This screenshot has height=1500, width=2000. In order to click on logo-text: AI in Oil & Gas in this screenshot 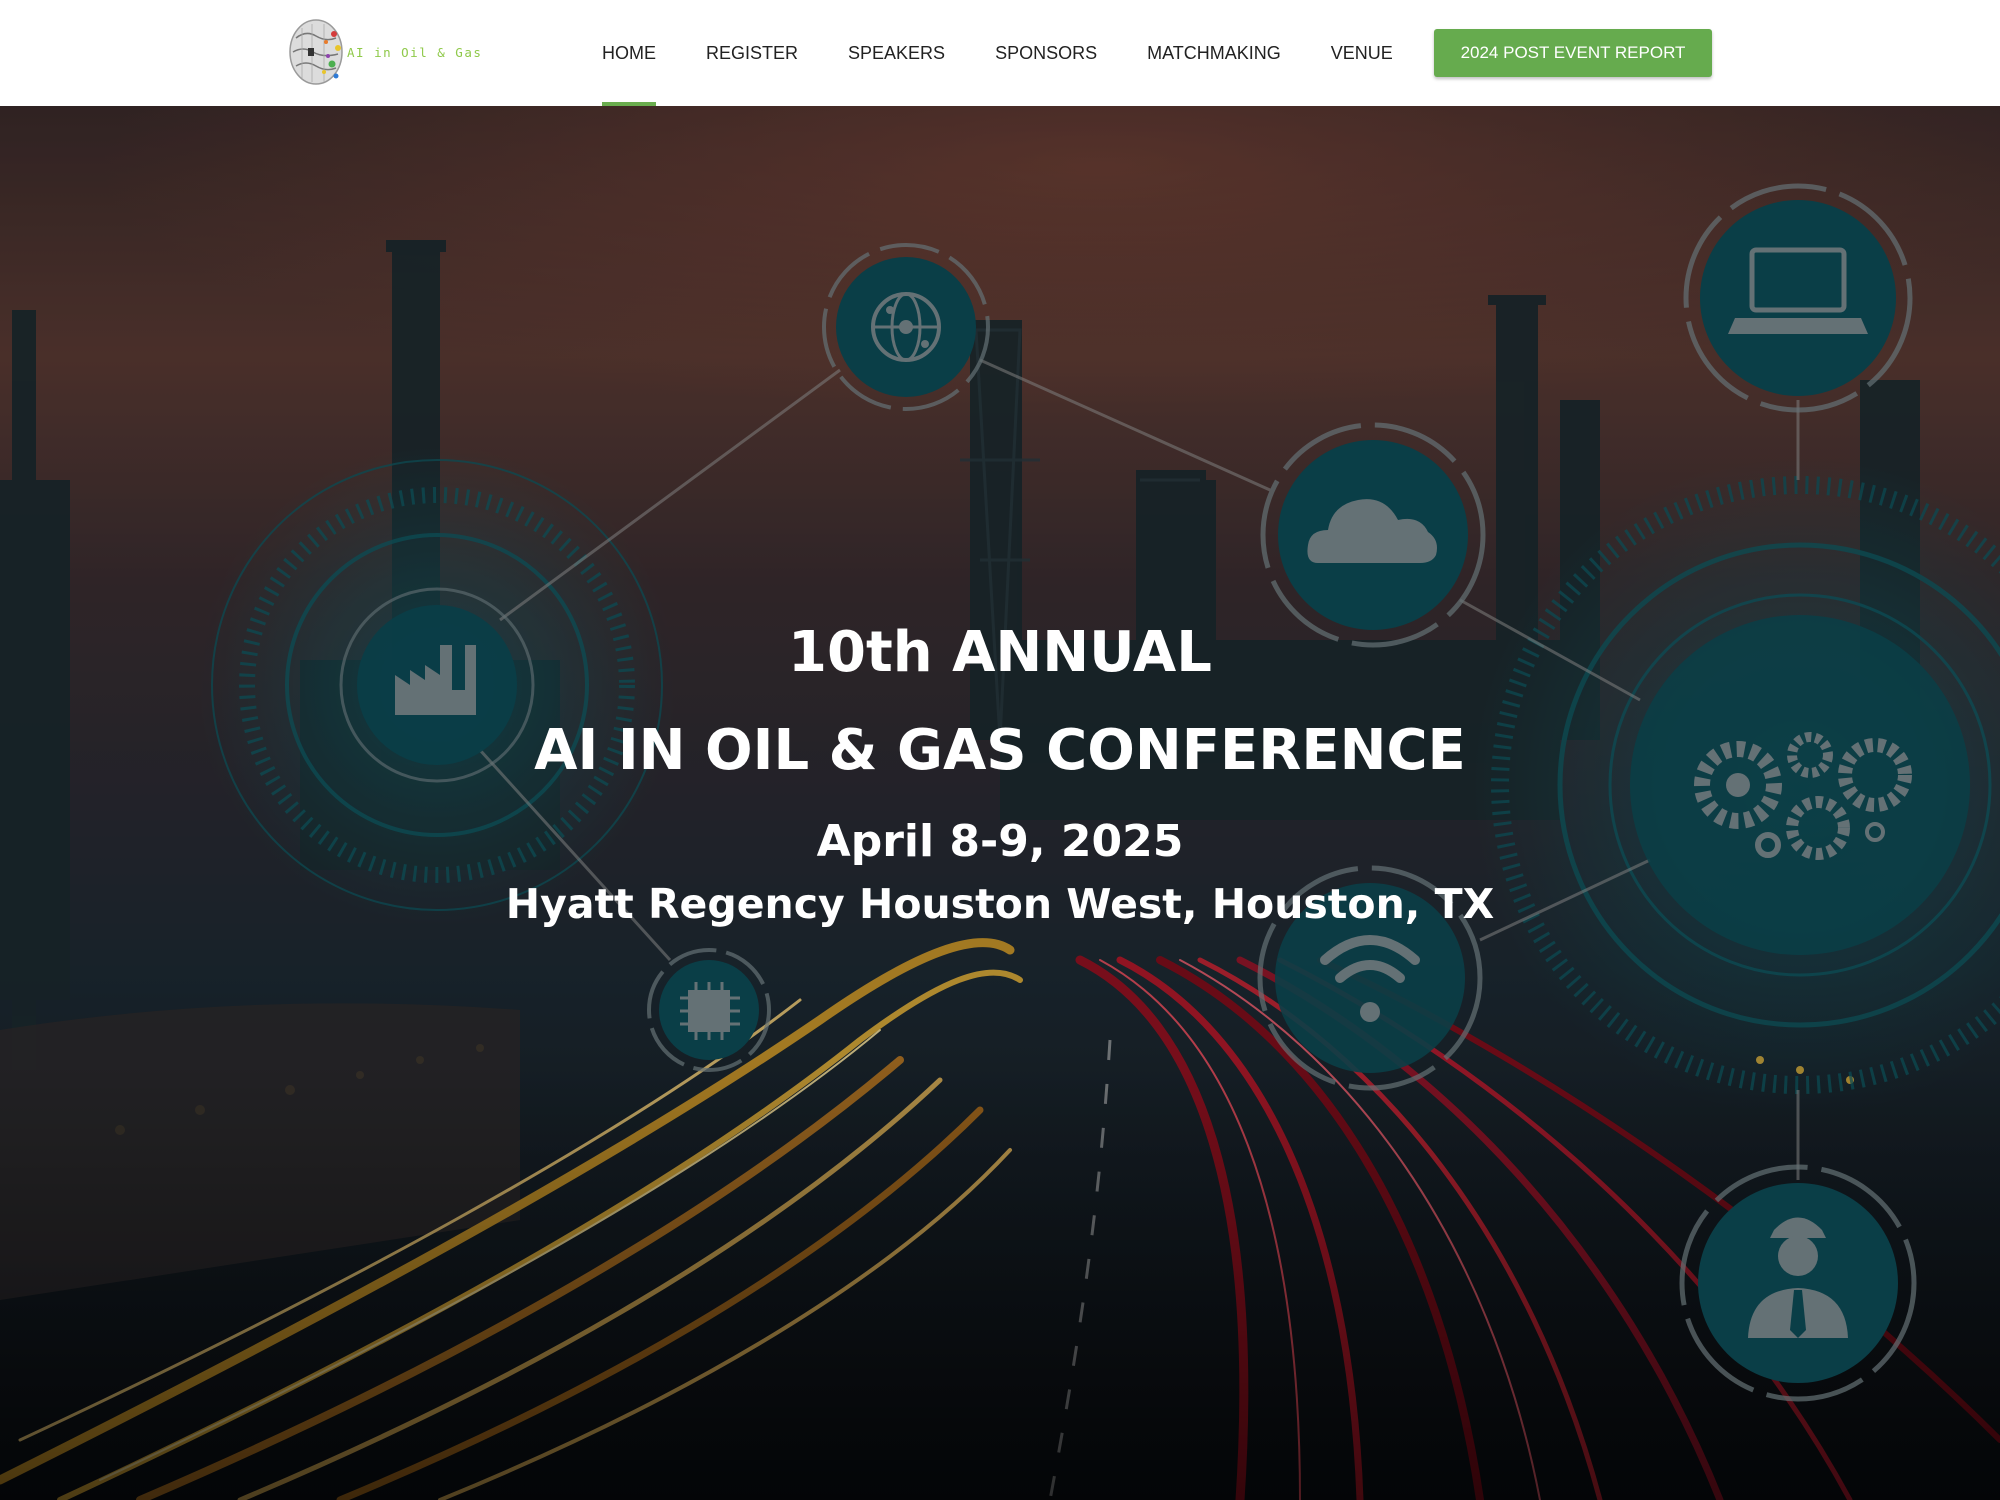, I will do `click(415, 52)`.